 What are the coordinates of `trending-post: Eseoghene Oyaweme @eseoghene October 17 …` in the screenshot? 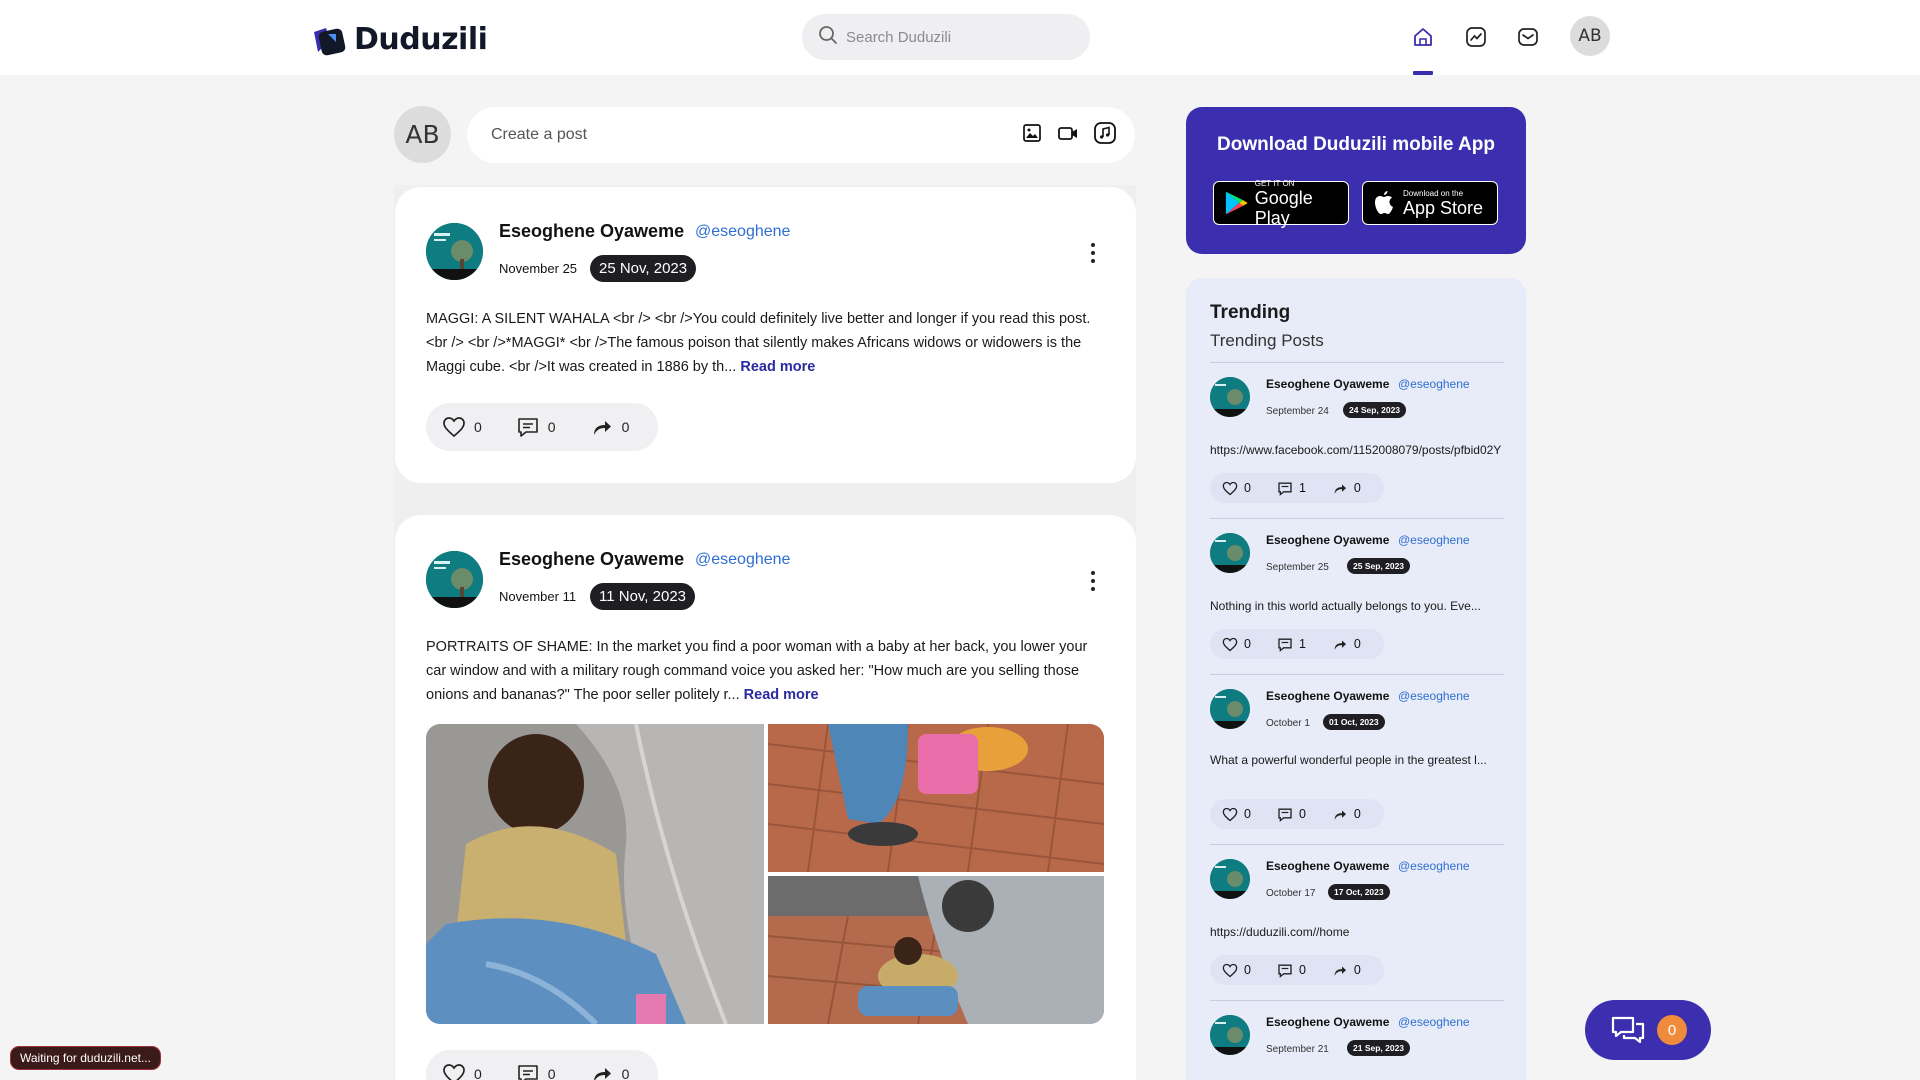 It's located at (1357, 922).